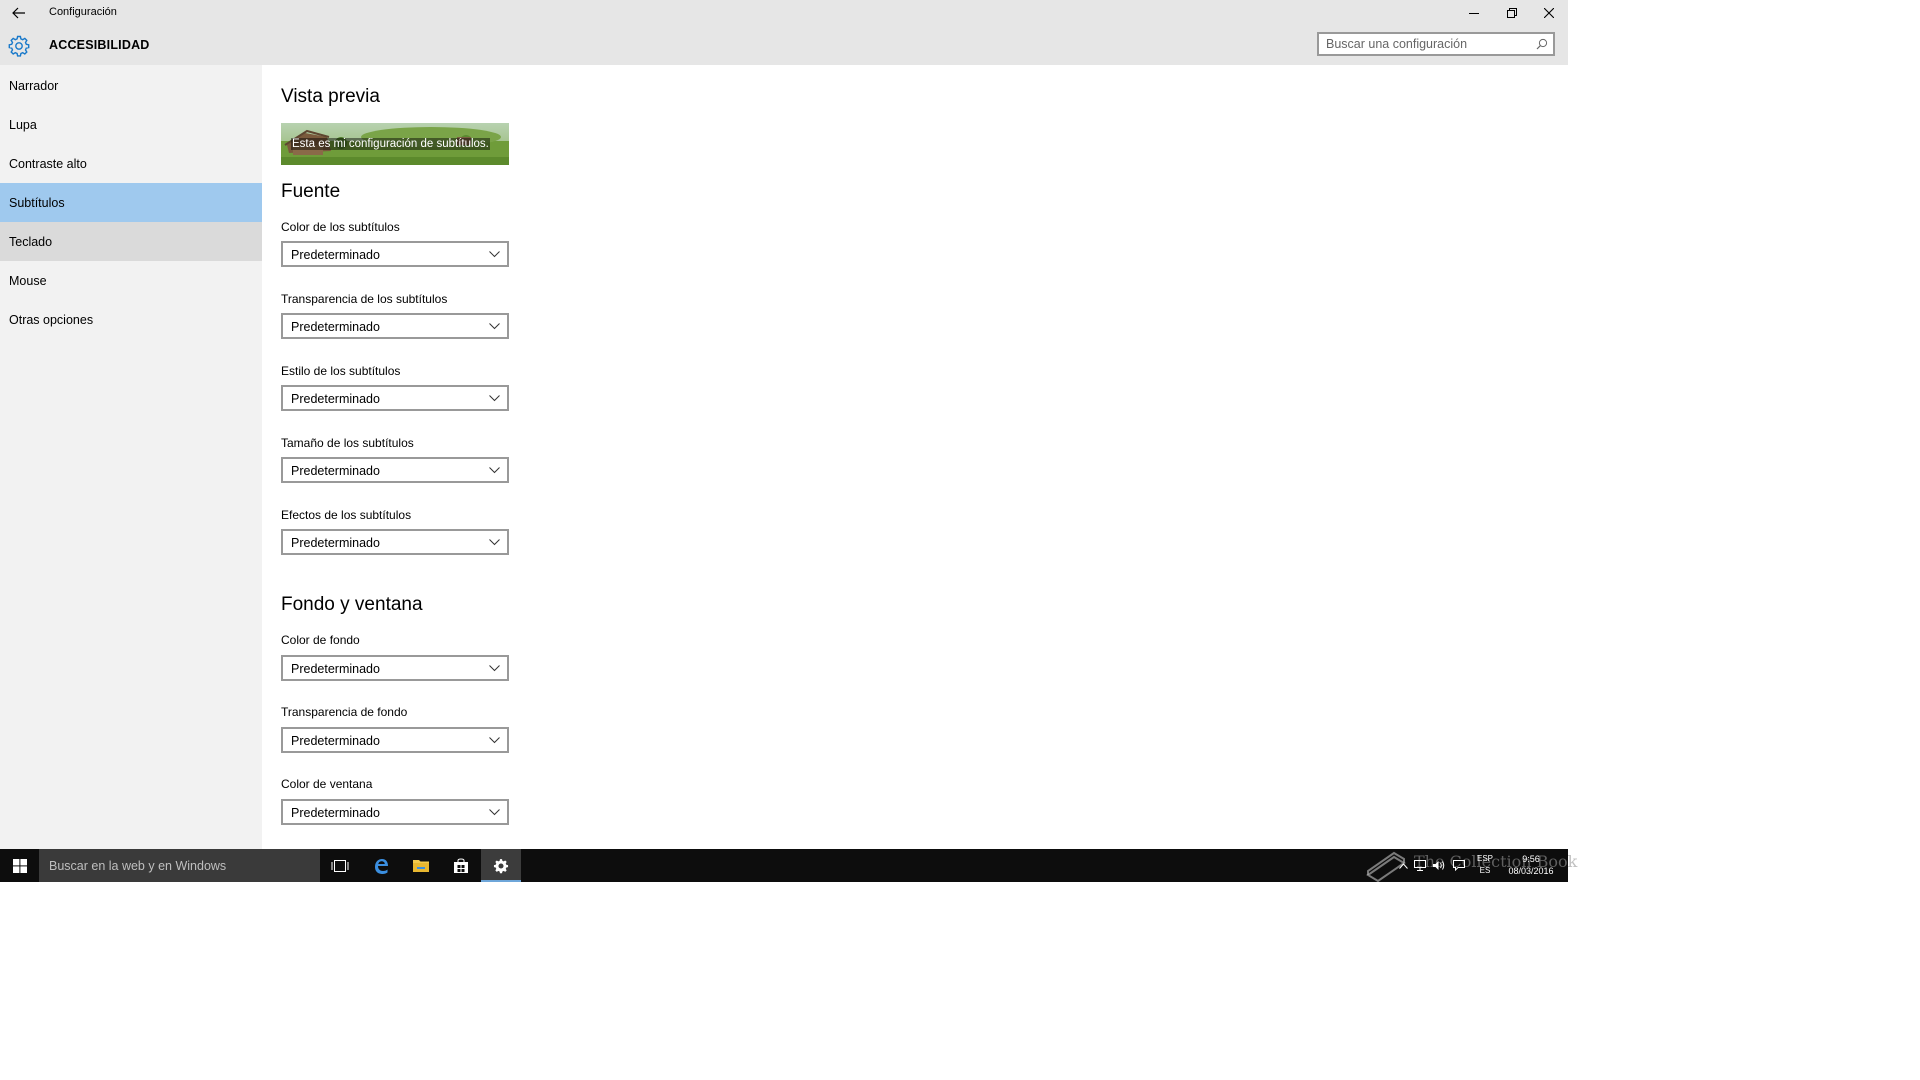 This screenshot has width=1920, height=1080. Describe the element at coordinates (311, 191) in the screenshot. I see `font-heading: Fuente` at that location.